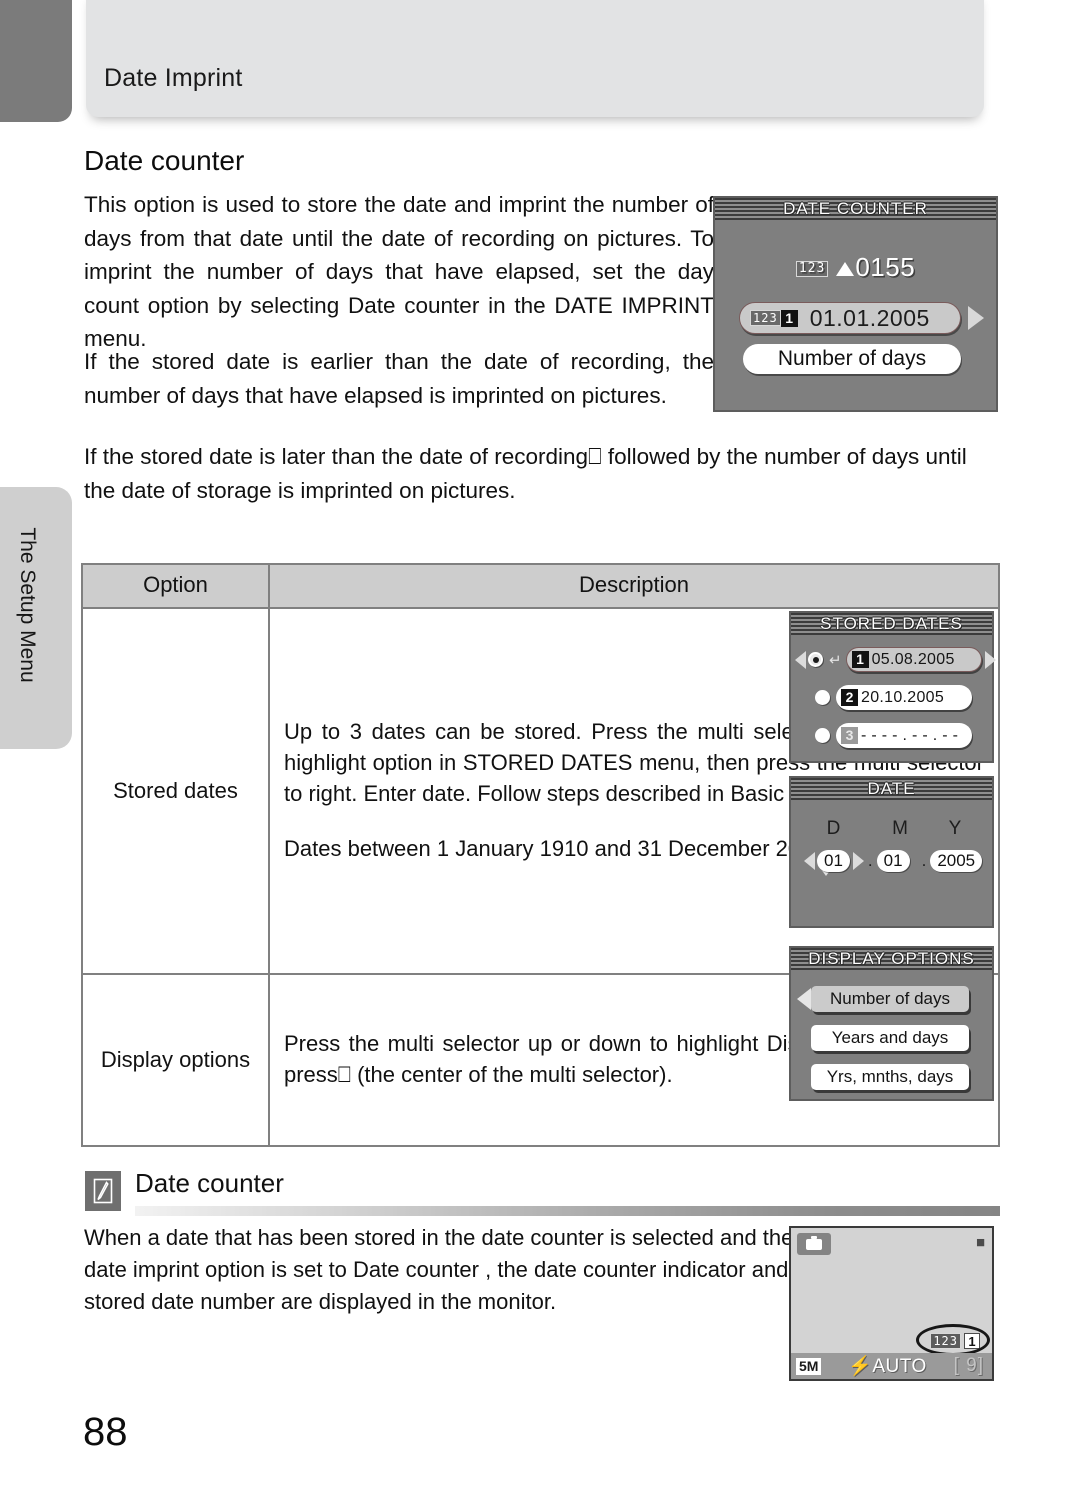  Describe the element at coordinates (955, 828) in the screenshot. I see `column-label-year: Y` at that location.